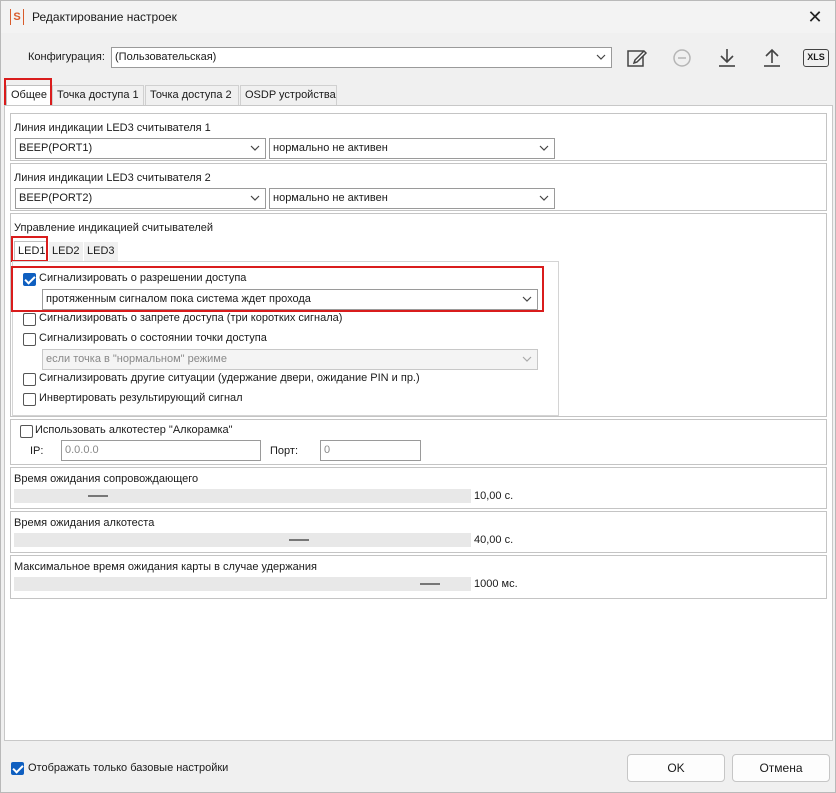 The width and height of the screenshot is (836, 793). What do you see at coordinates (29, 339) in the screenshot?
I see `point-state-checkbox` at bounding box center [29, 339].